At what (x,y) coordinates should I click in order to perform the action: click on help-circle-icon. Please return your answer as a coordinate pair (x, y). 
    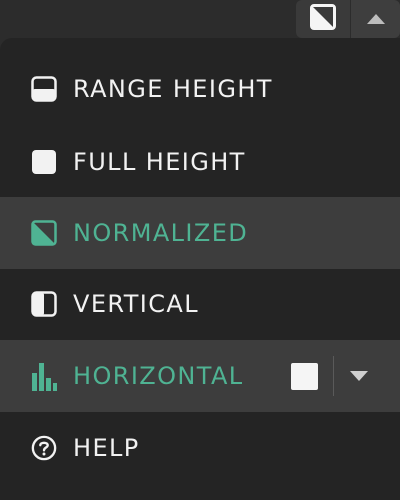
    Looking at the image, I should click on (44, 448).